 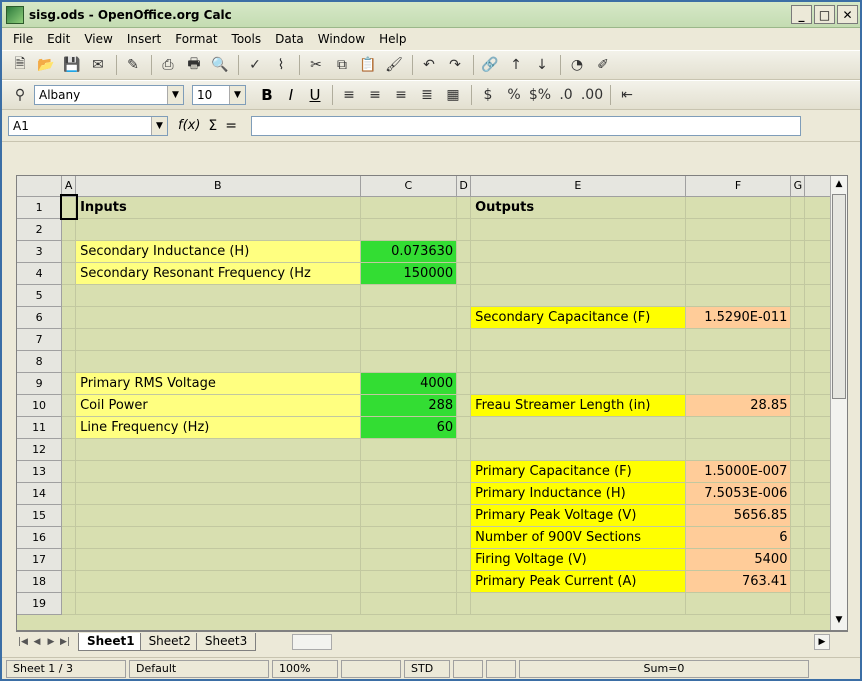 I want to click on scroll-down-icon: ▼, so click(x=839, y=620).